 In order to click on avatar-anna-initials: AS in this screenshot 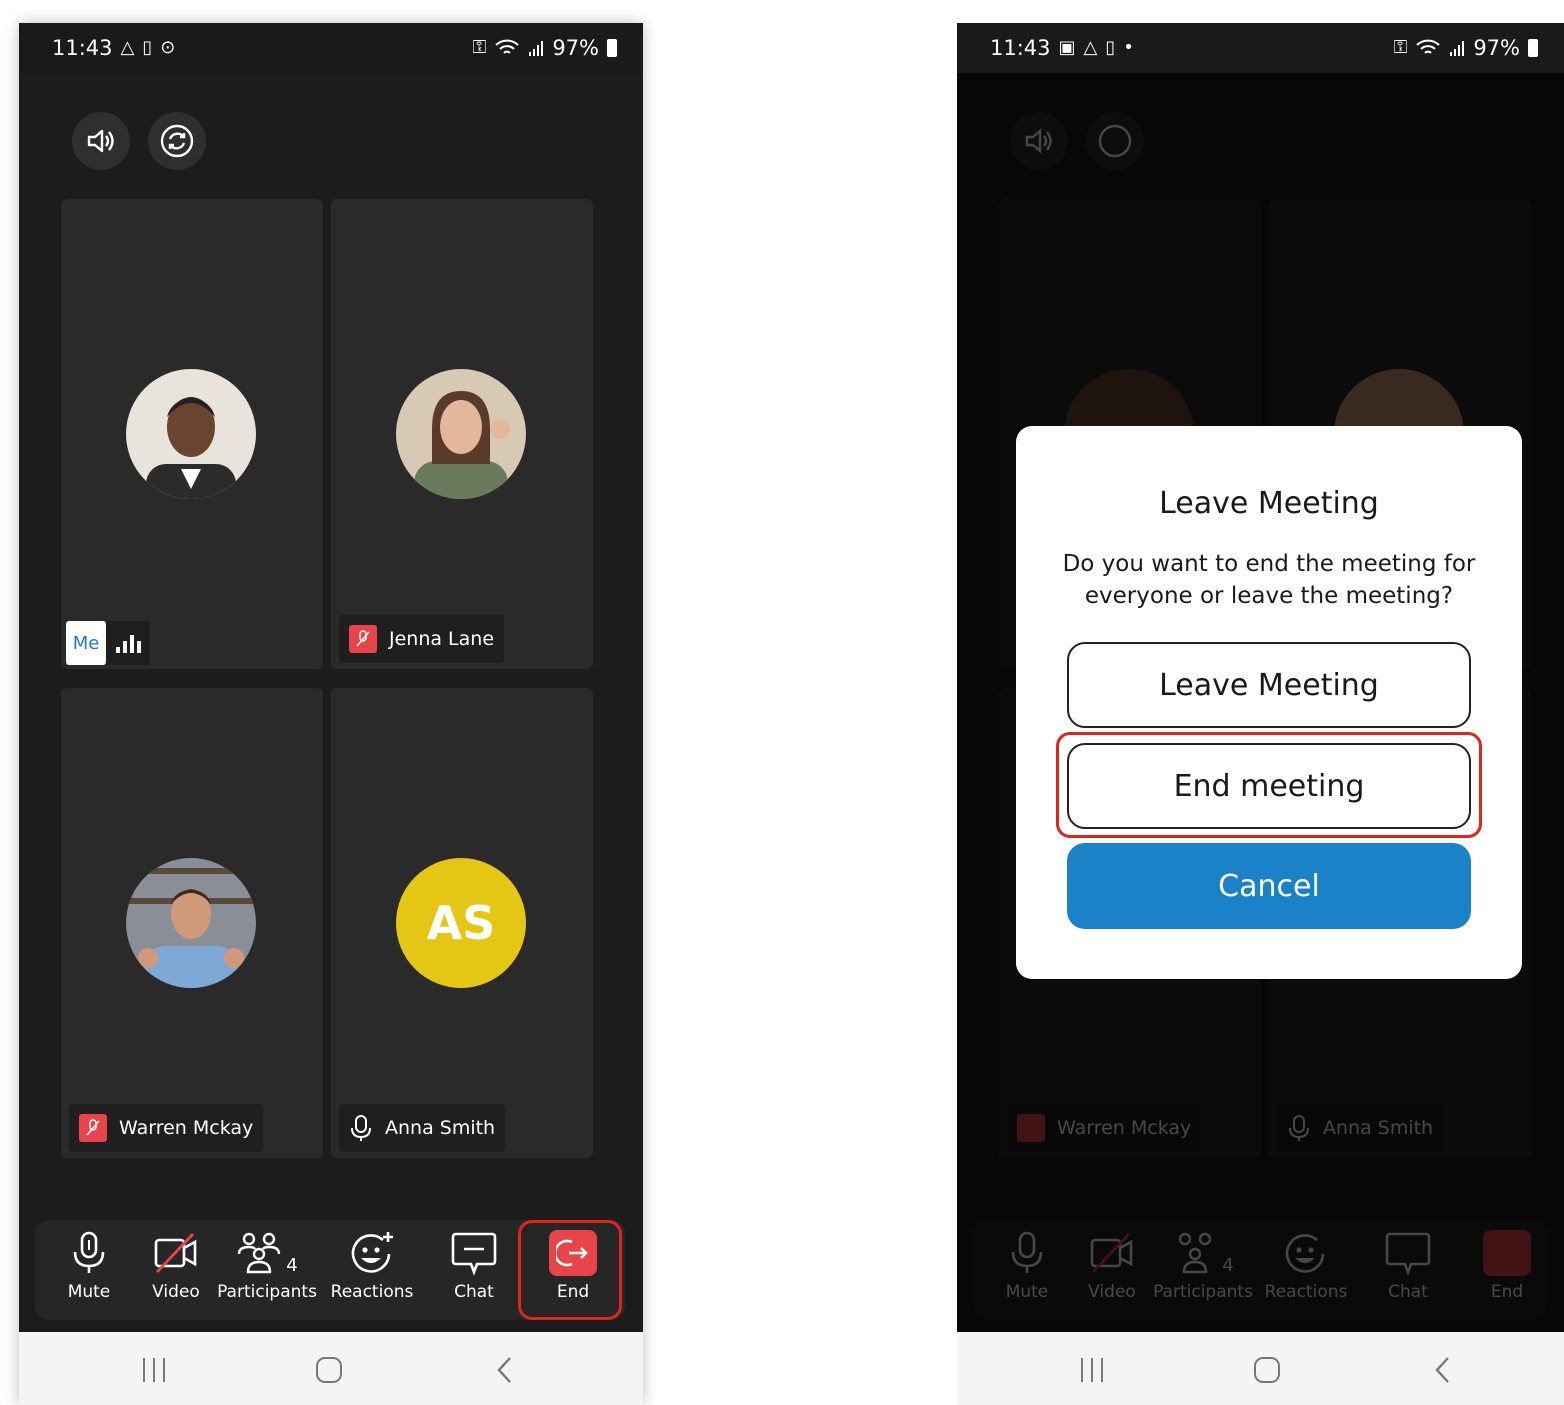, I will do `click(461, 923)`.